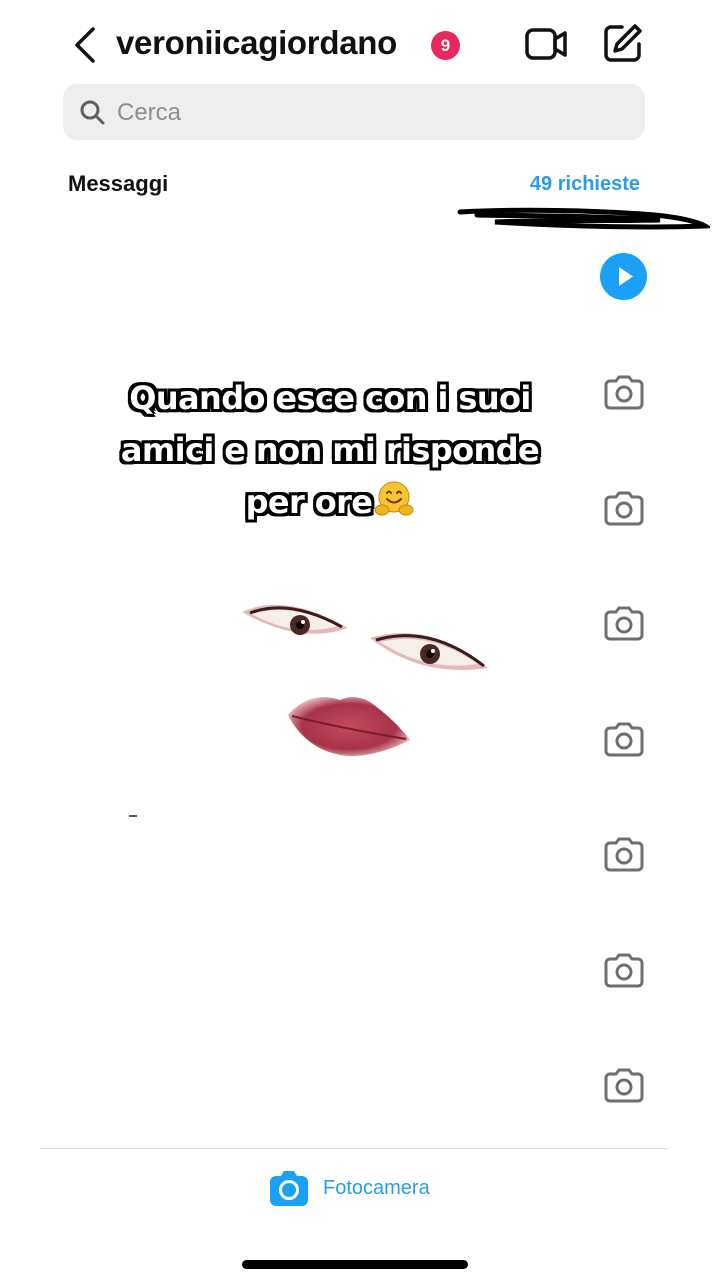 The height and width of the screenshot is (1280, 720). I want to click on video-camera-icon, so click(546, 44).